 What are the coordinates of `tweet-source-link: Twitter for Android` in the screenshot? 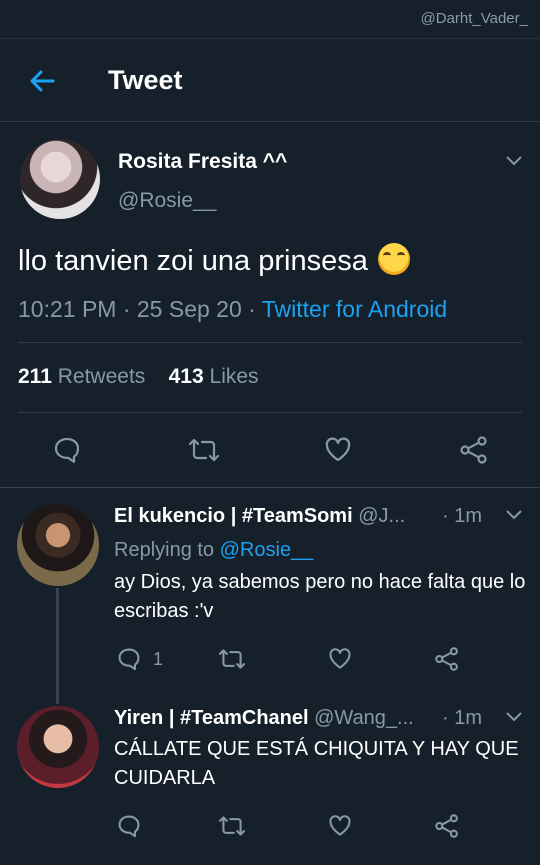 It's located at (354, 309).